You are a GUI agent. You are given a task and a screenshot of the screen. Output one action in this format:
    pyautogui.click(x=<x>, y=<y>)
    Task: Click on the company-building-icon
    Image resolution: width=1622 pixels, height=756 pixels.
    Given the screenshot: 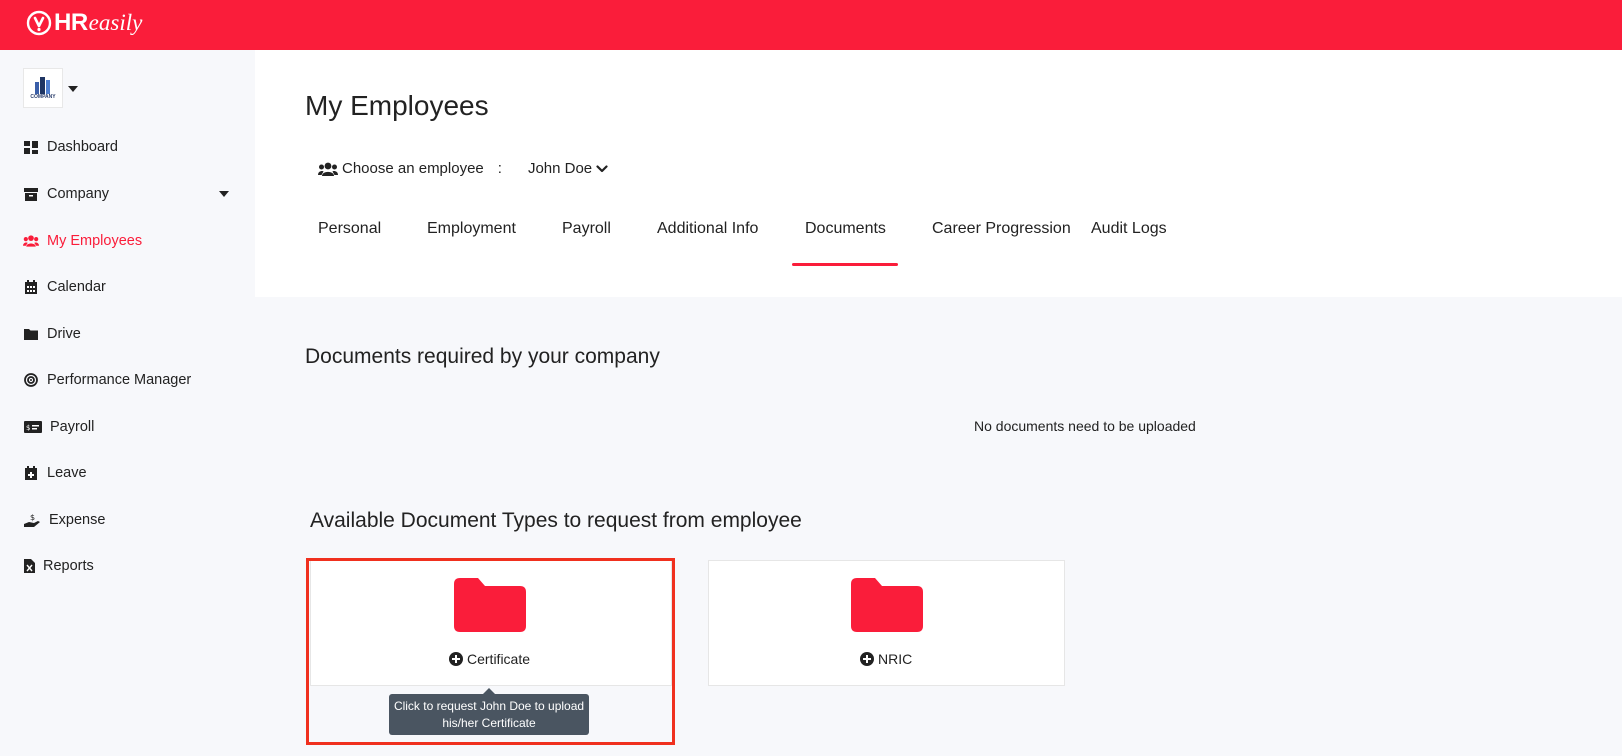 What is the action you would take?
    pyautogui.click(x=42, y=85)
    